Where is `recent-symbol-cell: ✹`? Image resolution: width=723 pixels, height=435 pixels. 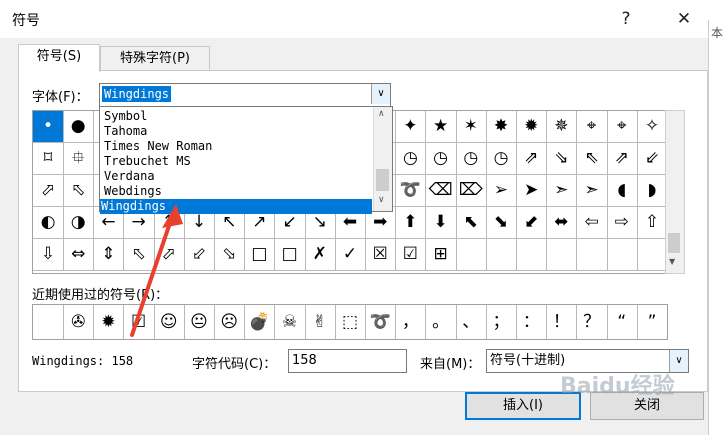 recent-symbol-cell: ✹ is located at coordinates (109, 322).